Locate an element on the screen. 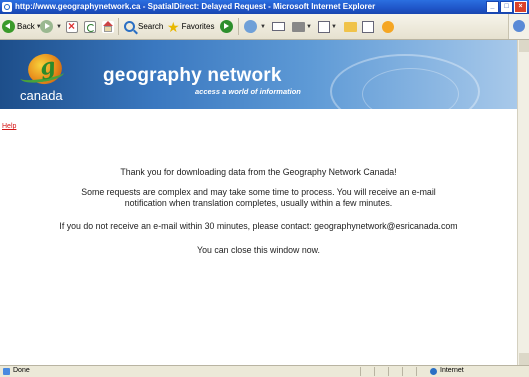  help-link: Help is located at coordinates (9, 126).